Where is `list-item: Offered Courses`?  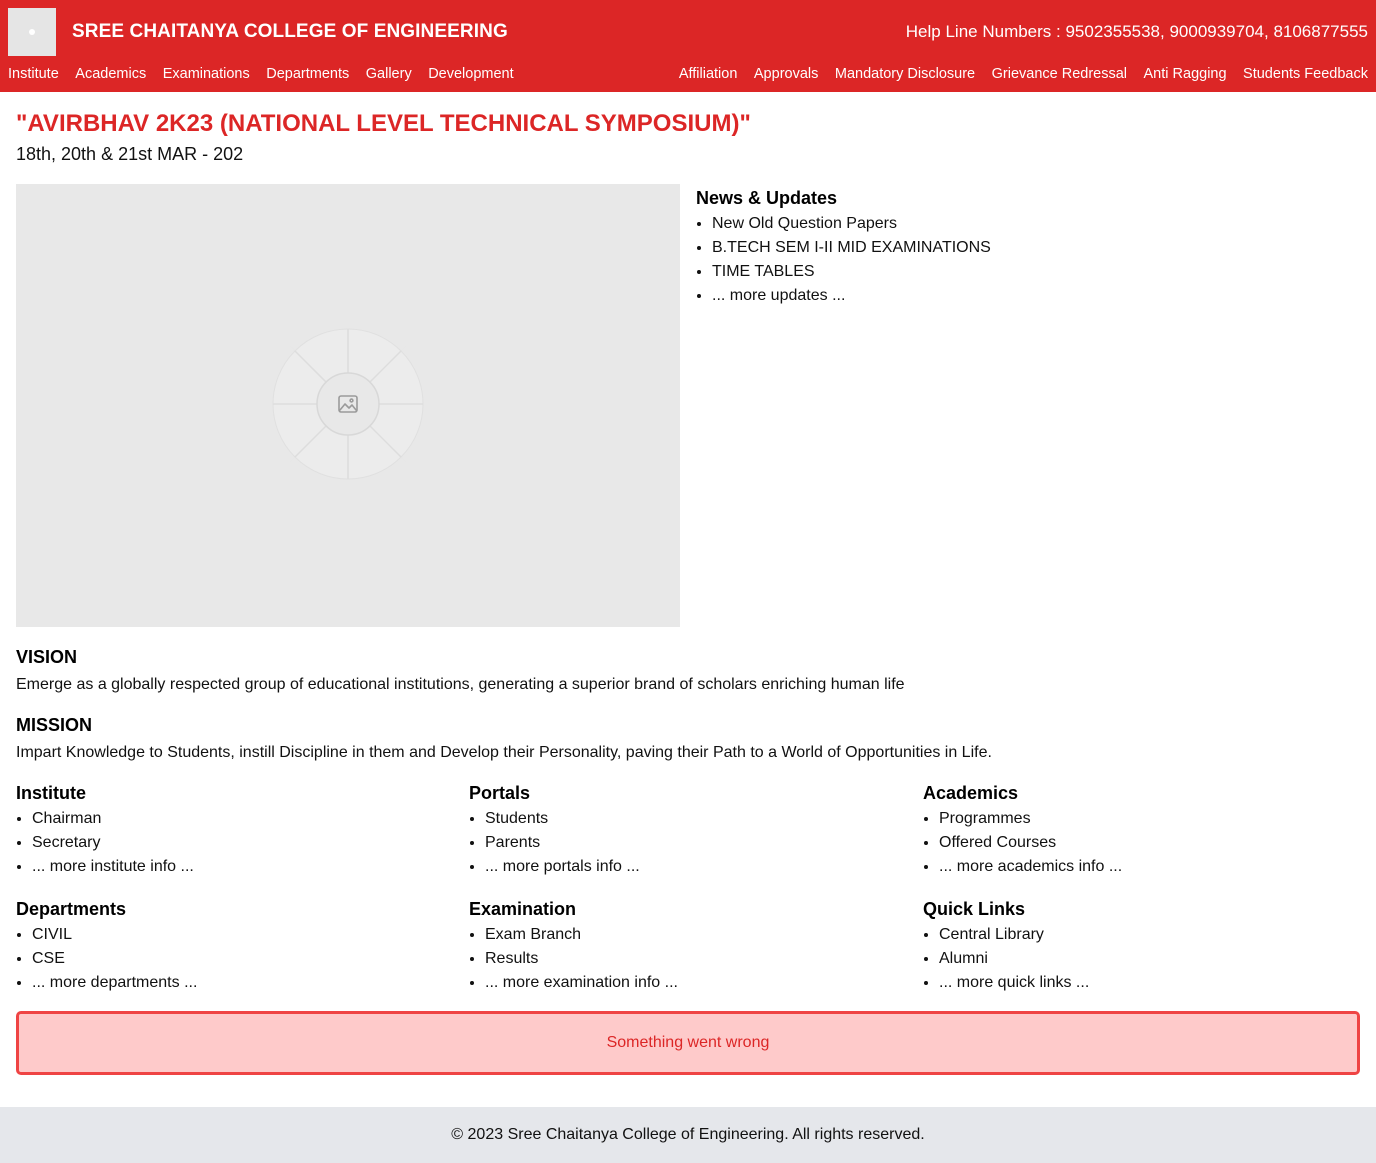
list-item: Offered Courses is located at coordinates (1030, 843).